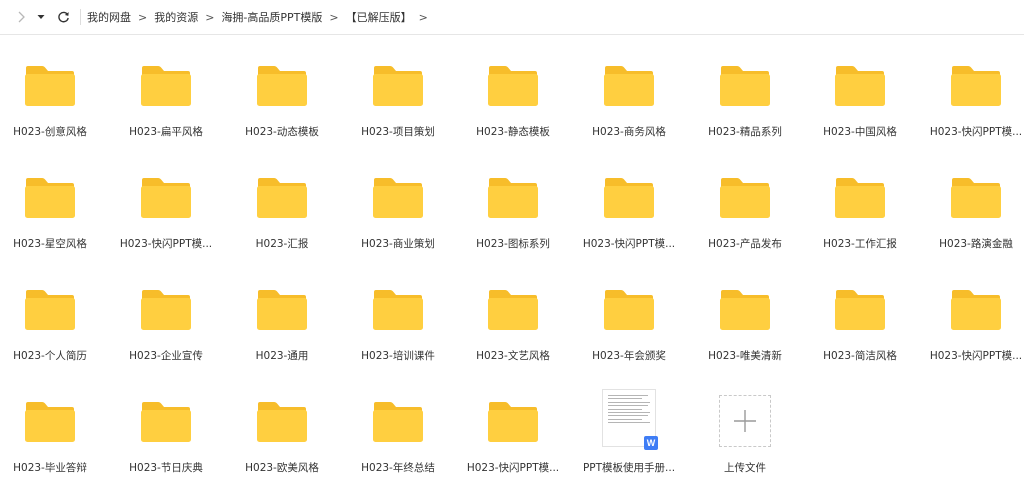 This screenshot has width=1024, height=481. What do you see at coordinates (860, 132) in the screenshot?
I see `folder-name: H023-中国风格` at bounding box center [860, 132].